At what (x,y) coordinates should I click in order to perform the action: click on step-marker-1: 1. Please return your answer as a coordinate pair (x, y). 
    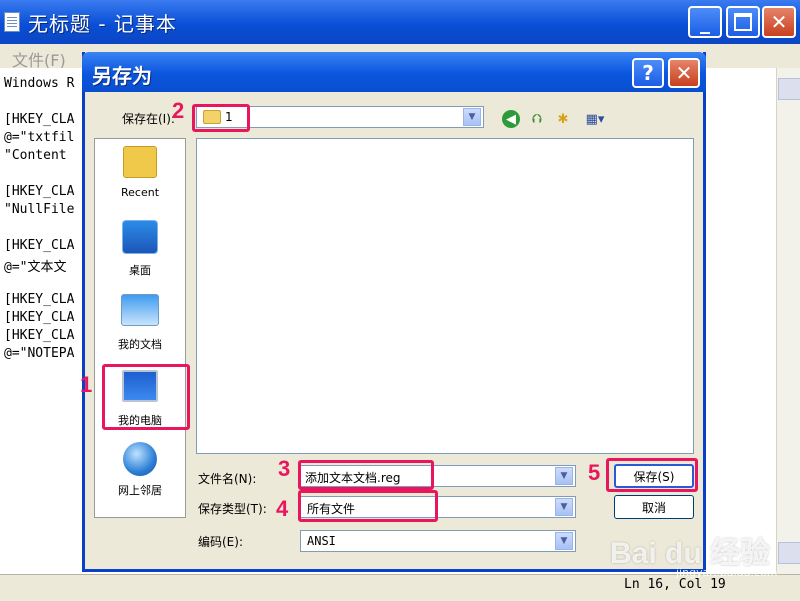
    Looking at the image, I should click on (86, 384).